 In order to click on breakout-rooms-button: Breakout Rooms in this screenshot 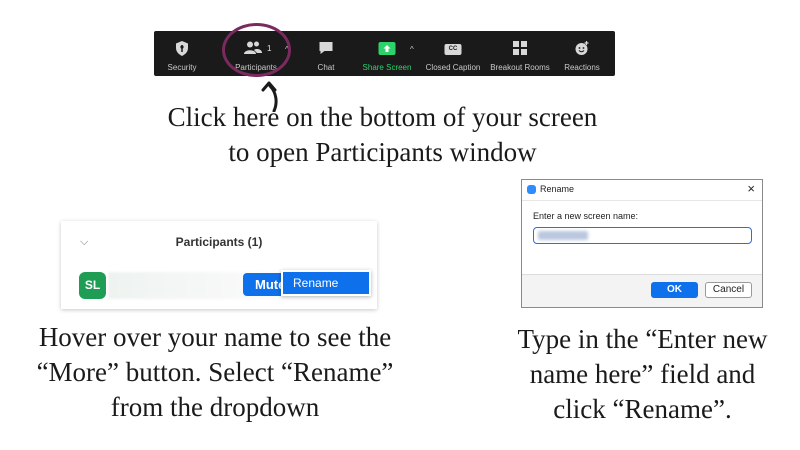, I will do `click(520, 53)`.